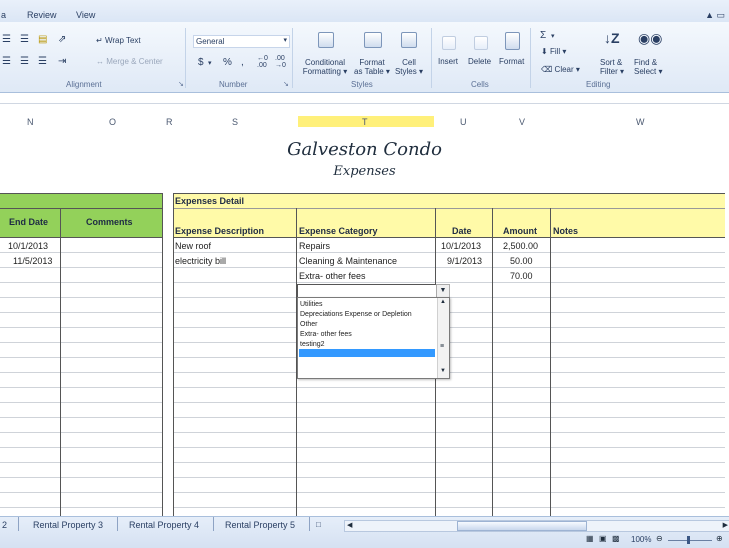  I want to click on align-center-icon: ☰, so click(24, 61).